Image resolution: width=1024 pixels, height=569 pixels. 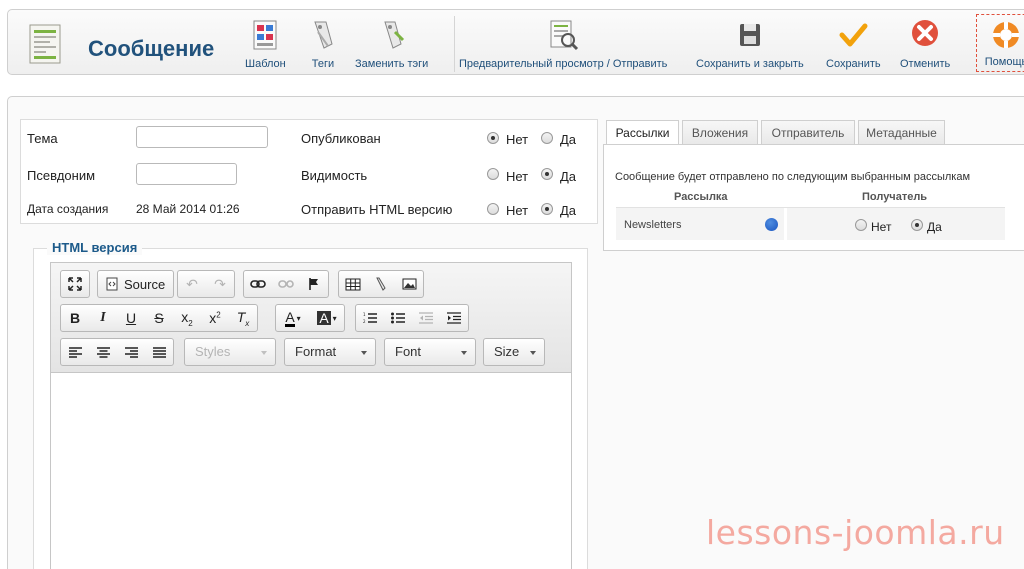 What do you see at coordinates (258, 284) in the screenshot?
I see `link-button` at bounding box center [258, 284].